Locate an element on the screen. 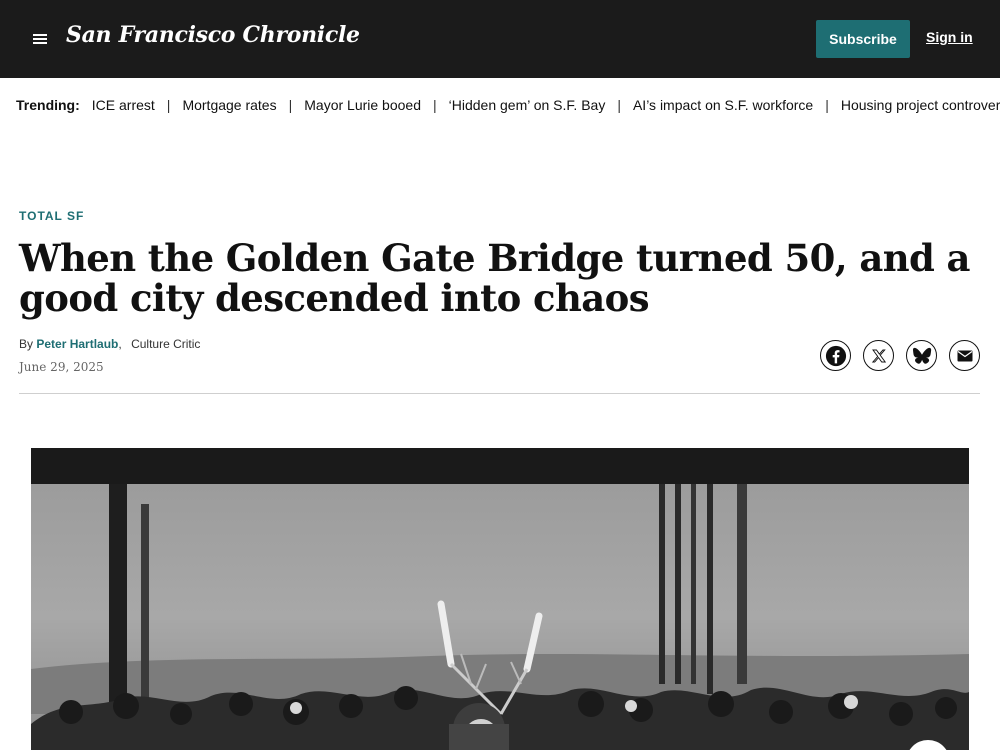  trending-label: Trending: is located at coordinates (48, 105).